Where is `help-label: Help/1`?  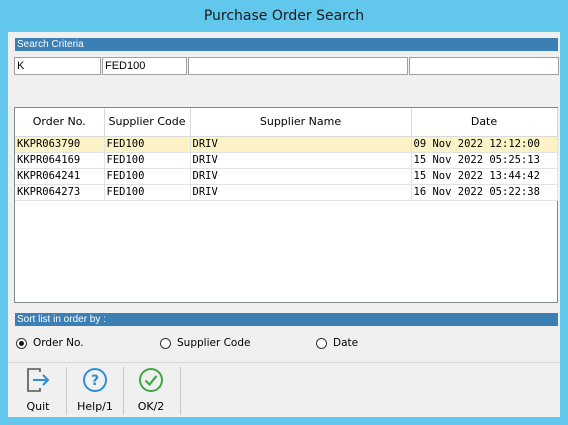
help-label: Help/1 is located at coordinates (95, 406).